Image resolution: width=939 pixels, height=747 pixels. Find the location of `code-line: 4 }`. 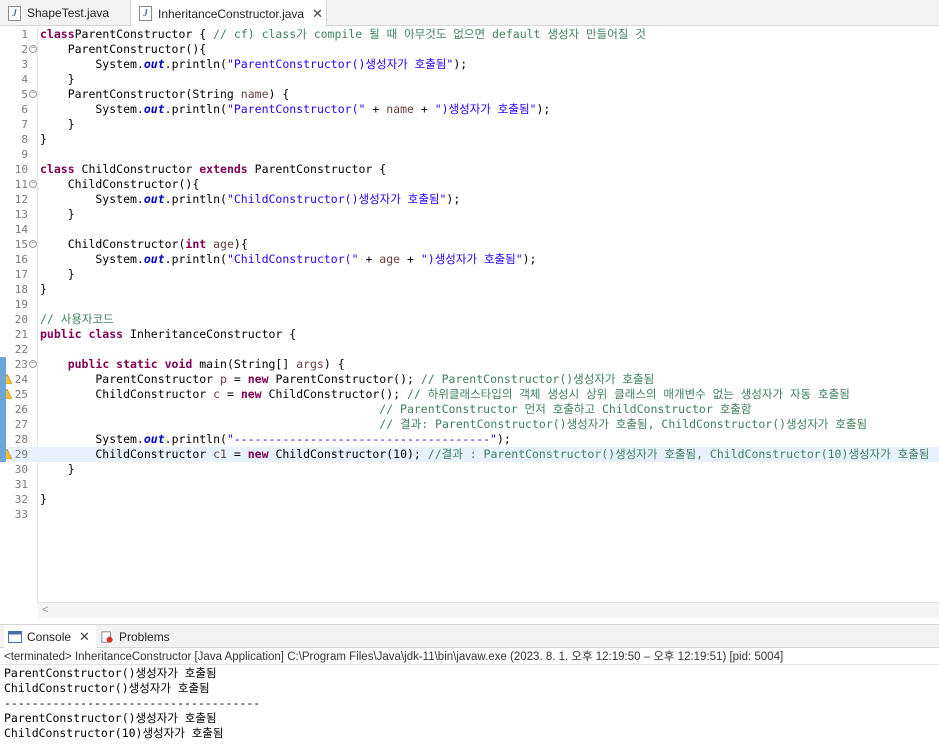

code-line: 4 } is located at coordinates (469, 79).